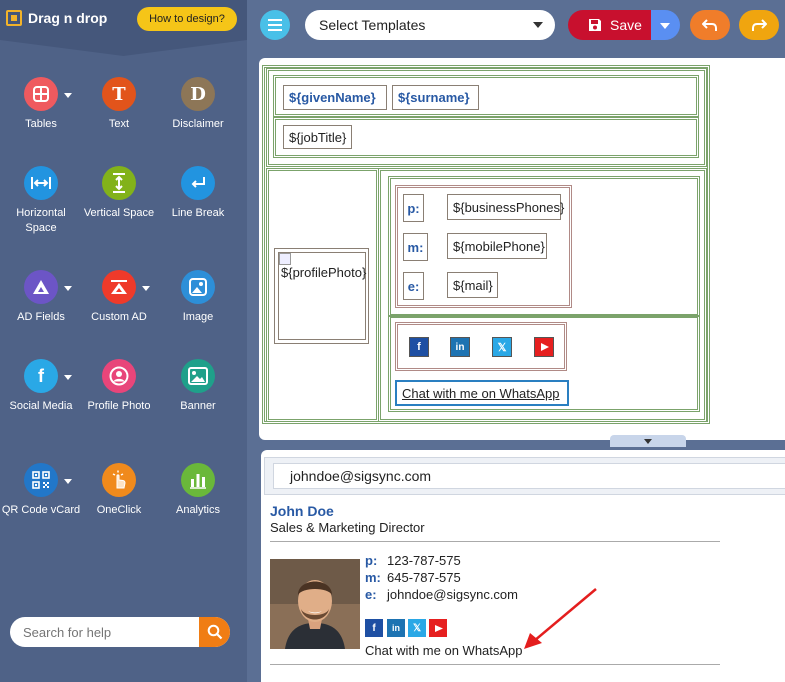 The height and width of the screenshot is (682, 785). What do you see at coordinates (347, 527) in the screenshot?
I see `preview-title: Sales & Marketing Director` at bounding box center [347, 527].